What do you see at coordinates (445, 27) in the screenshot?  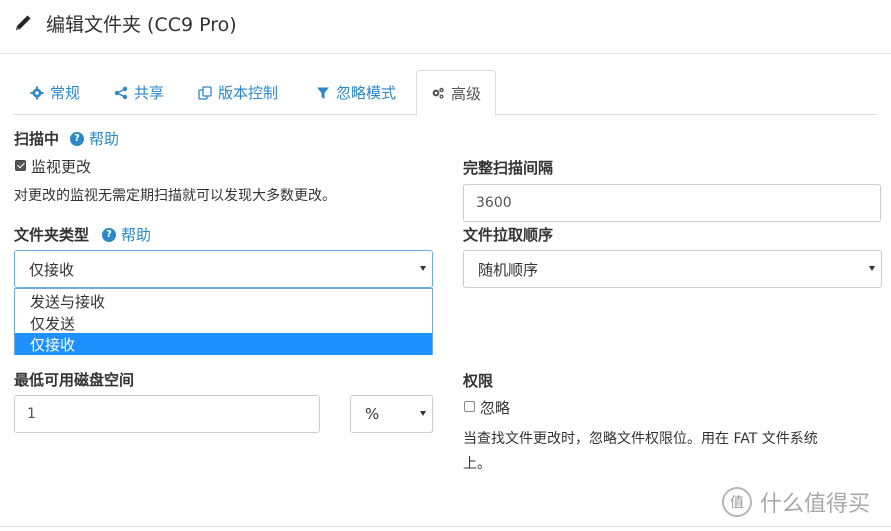 I see `modal-header: 编辑文件夹 (CC9 Pro)` at bounding box center [445, 27].